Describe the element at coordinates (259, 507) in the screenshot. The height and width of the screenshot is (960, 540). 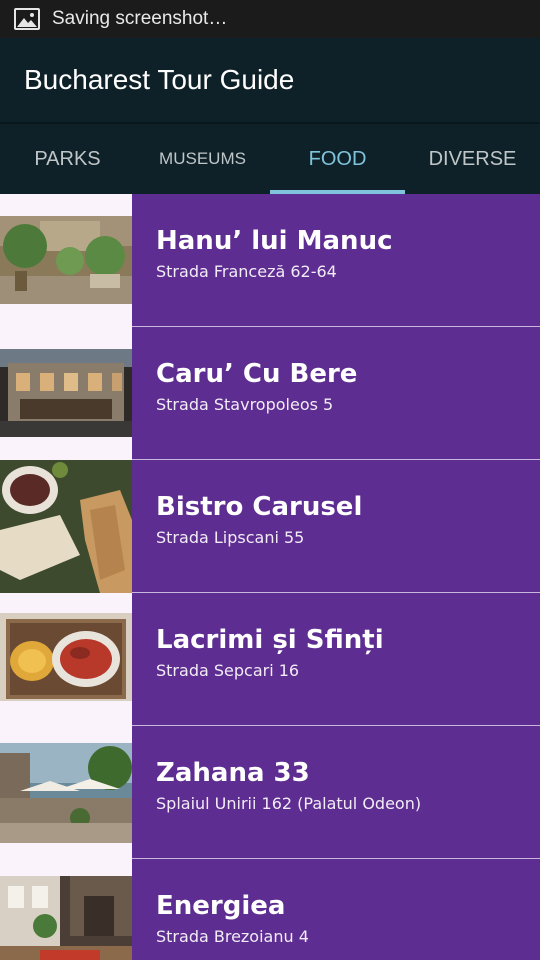
I see `place-name: Bistro Carusel` at that location.